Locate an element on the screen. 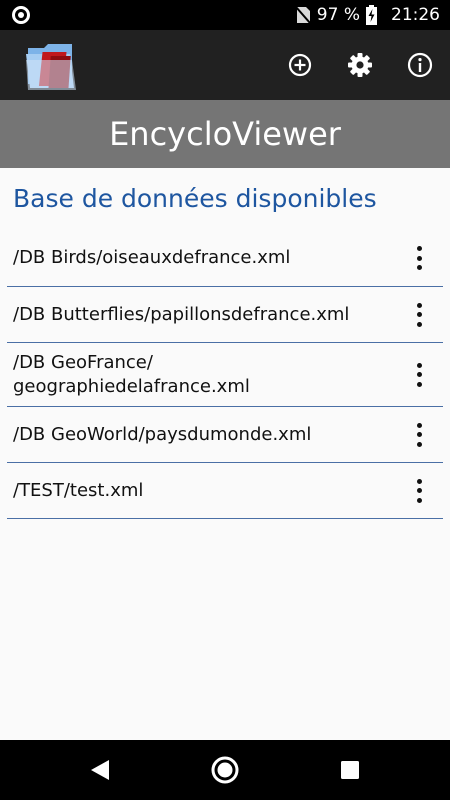 The height and width of the screenshot is (800, 450). navigation-bar is located at coordinates (225, 770).